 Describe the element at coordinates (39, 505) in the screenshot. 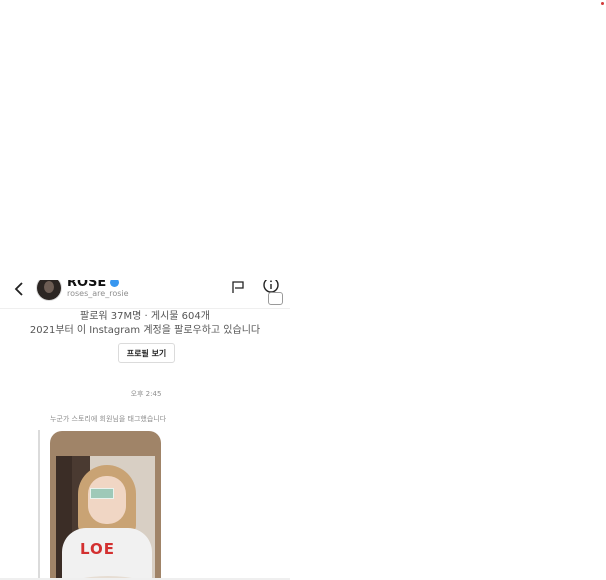

I see `reply-indicator-line` at that location.